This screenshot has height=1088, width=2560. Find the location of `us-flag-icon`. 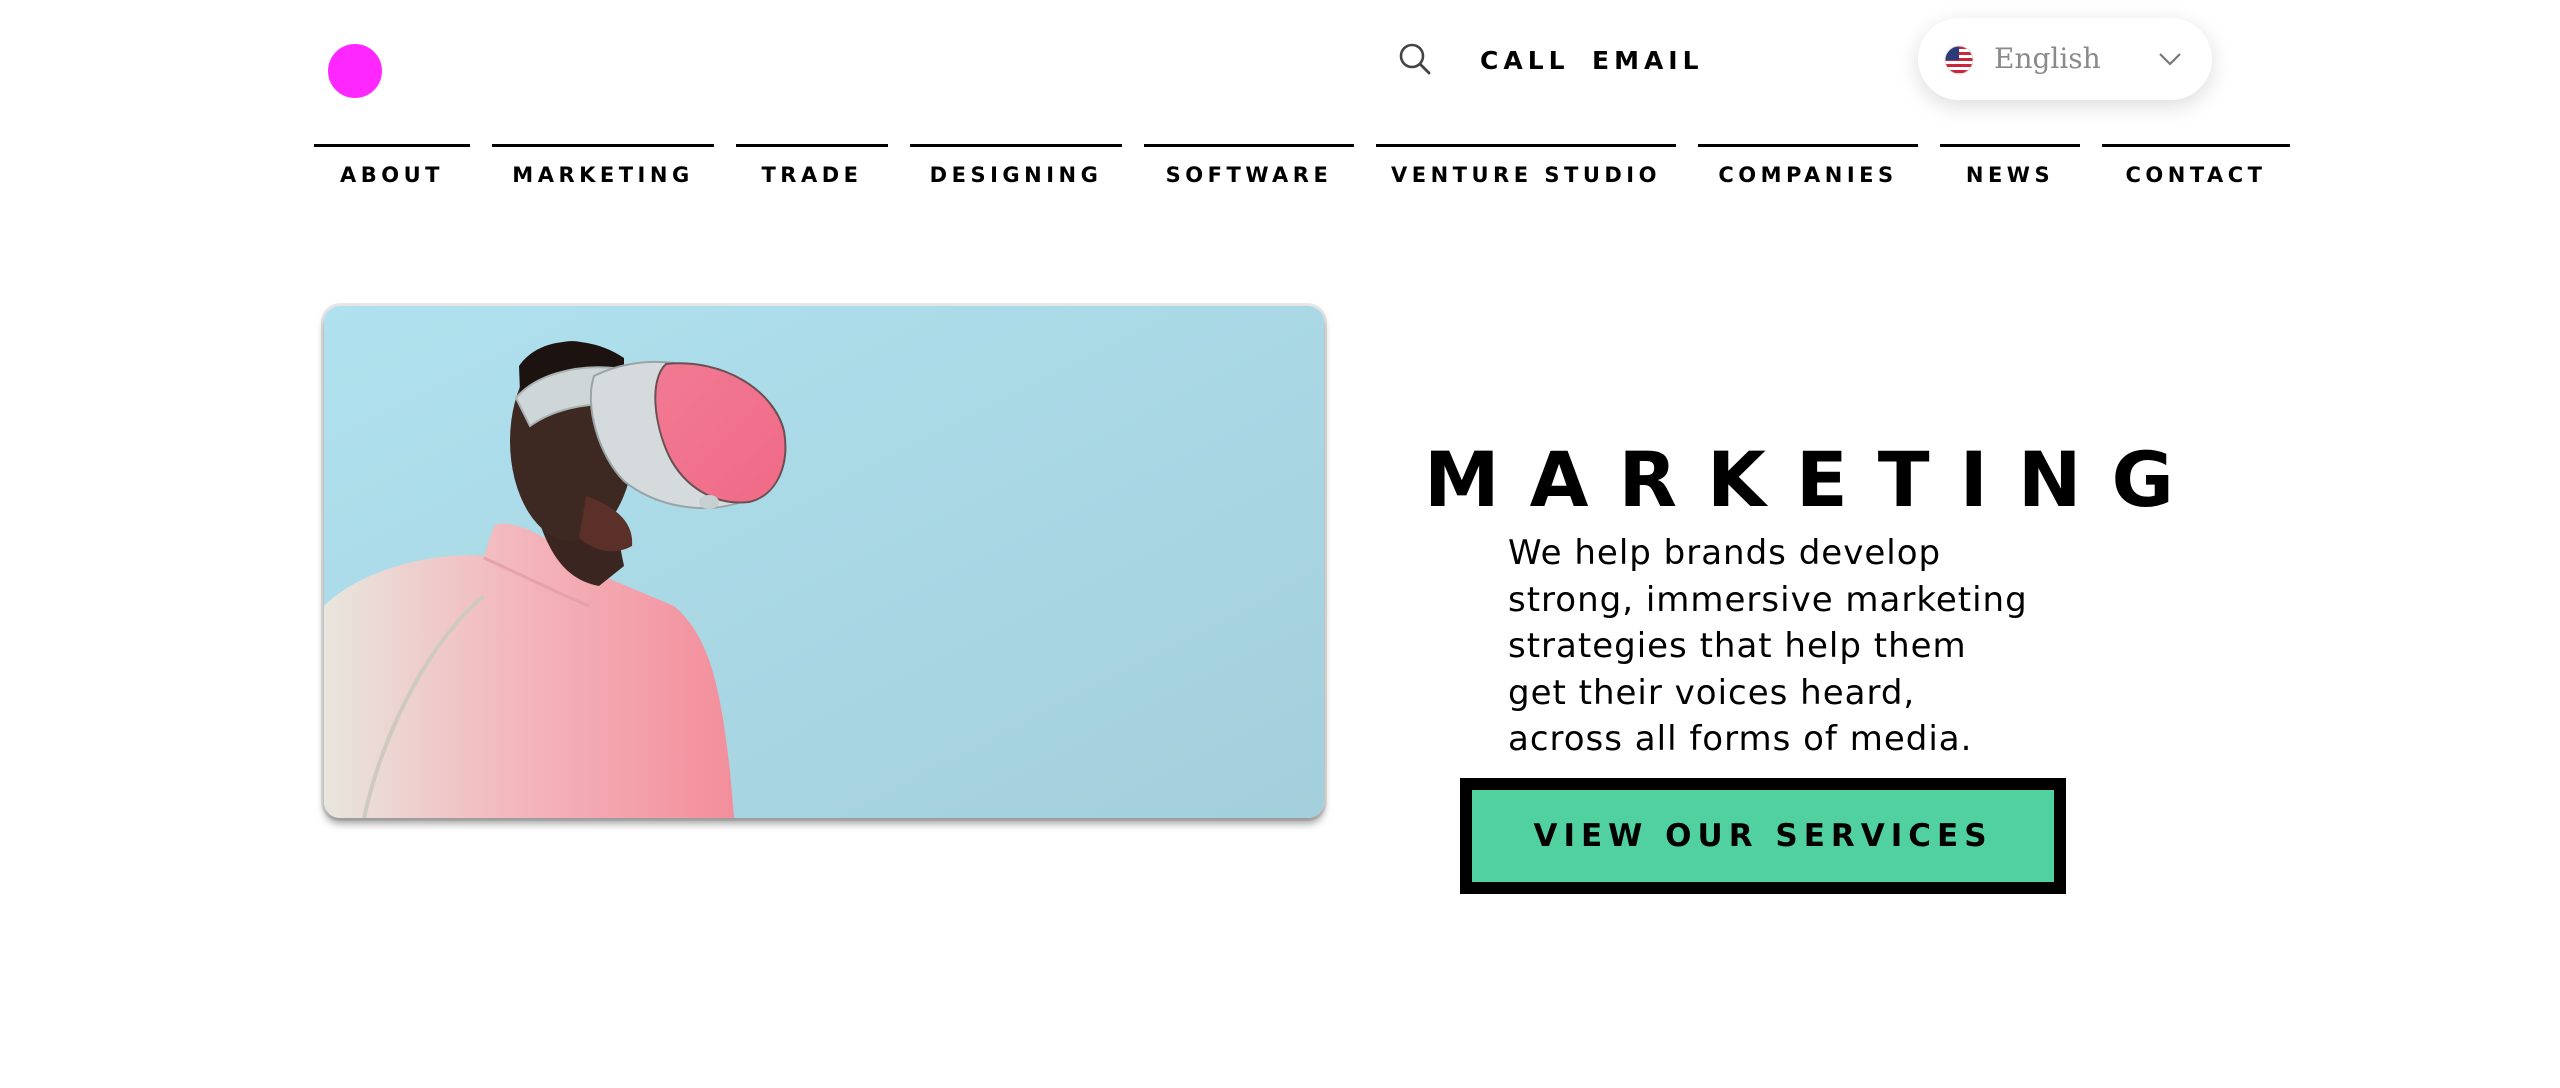

us-flag-icon is located at coordinates (1959, 60).